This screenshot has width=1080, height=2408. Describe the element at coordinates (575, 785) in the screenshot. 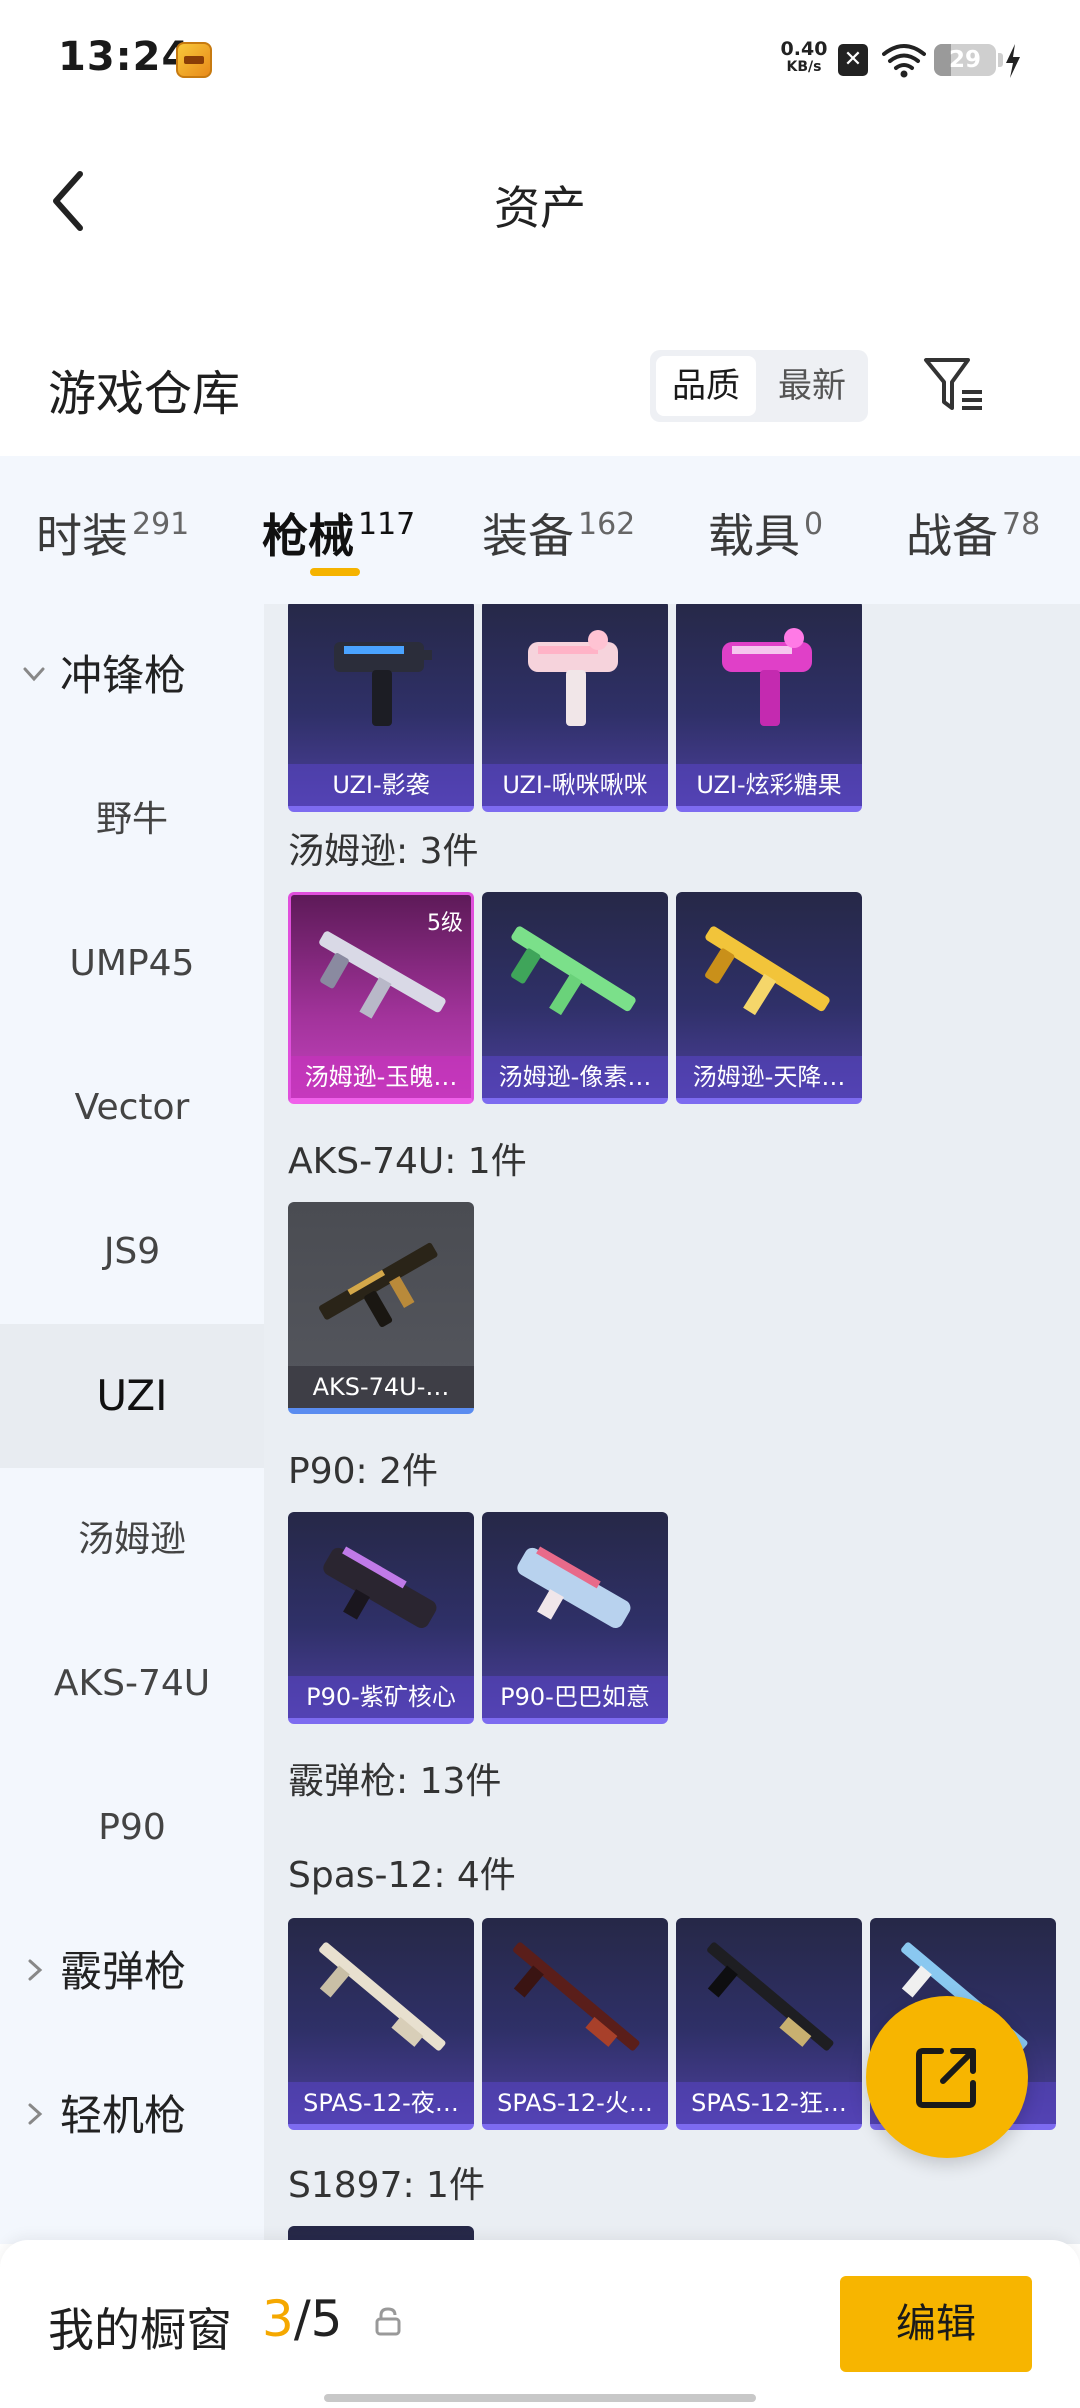

I see `weapon-card-name: UZI-啾咪啾咪` at that location.